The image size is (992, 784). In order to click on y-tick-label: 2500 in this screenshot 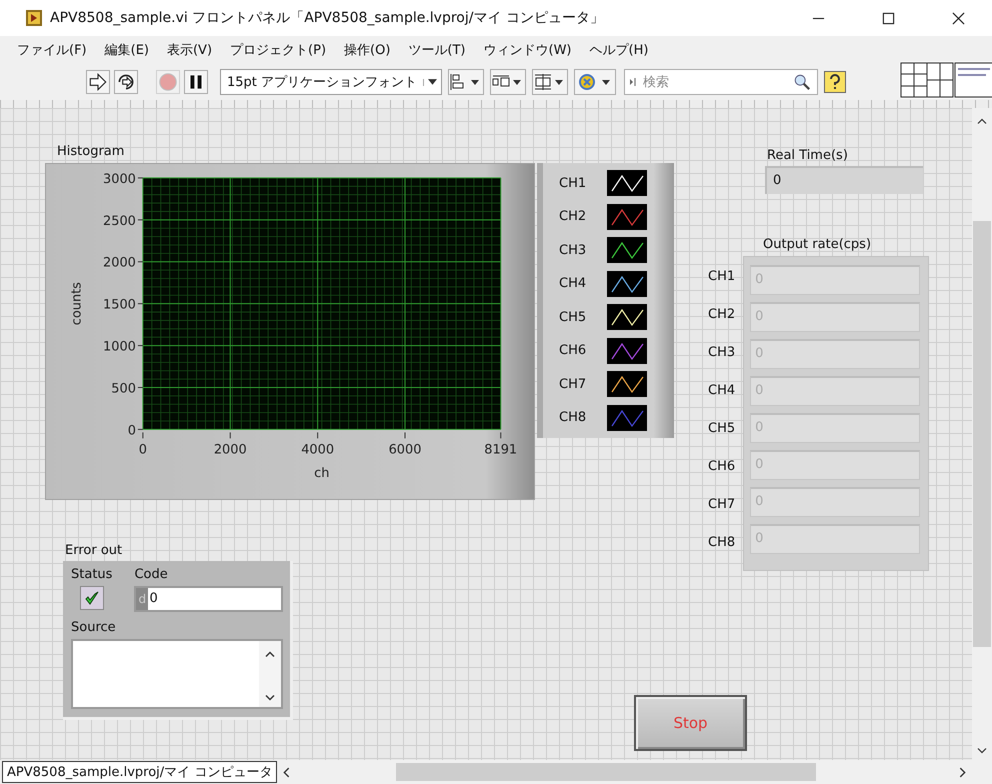, I will do `click(119, 221)`.